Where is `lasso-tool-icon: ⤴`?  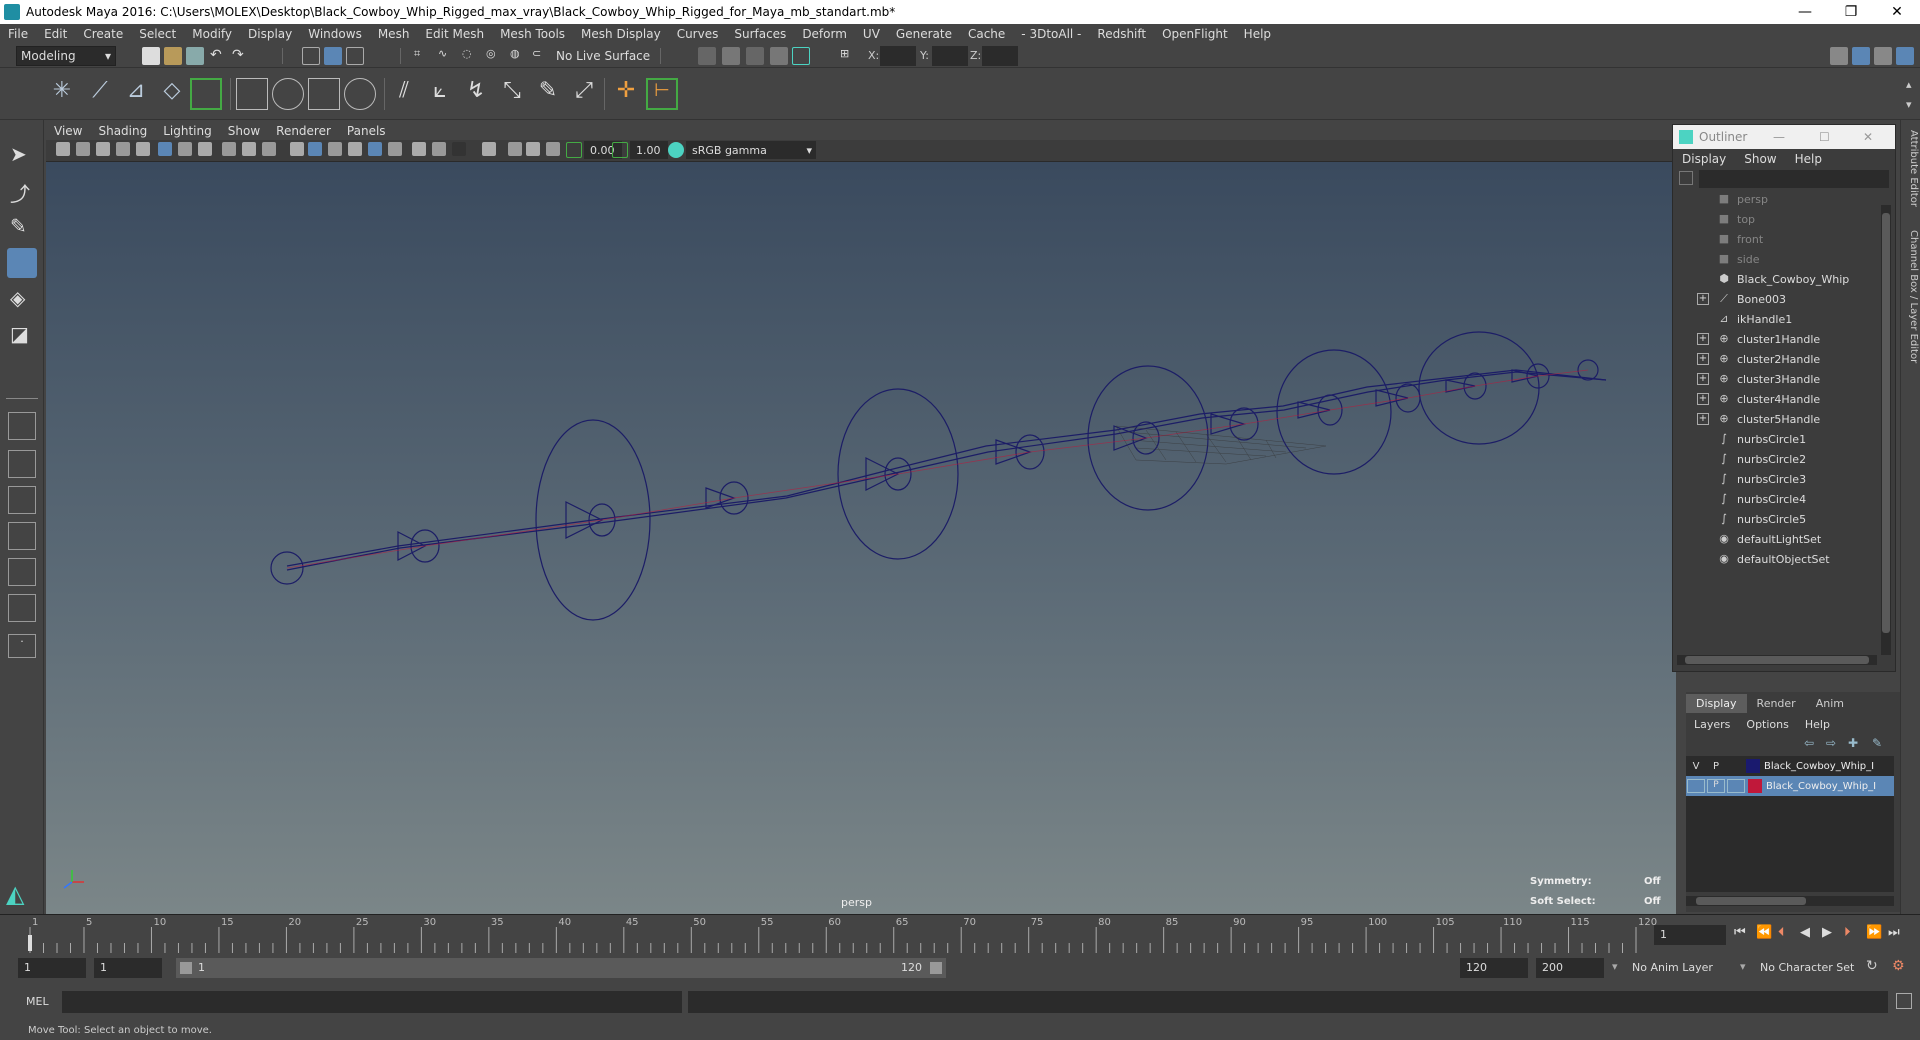
lasso-tool-icon: ⤴ is located at coordinates (22, 192).